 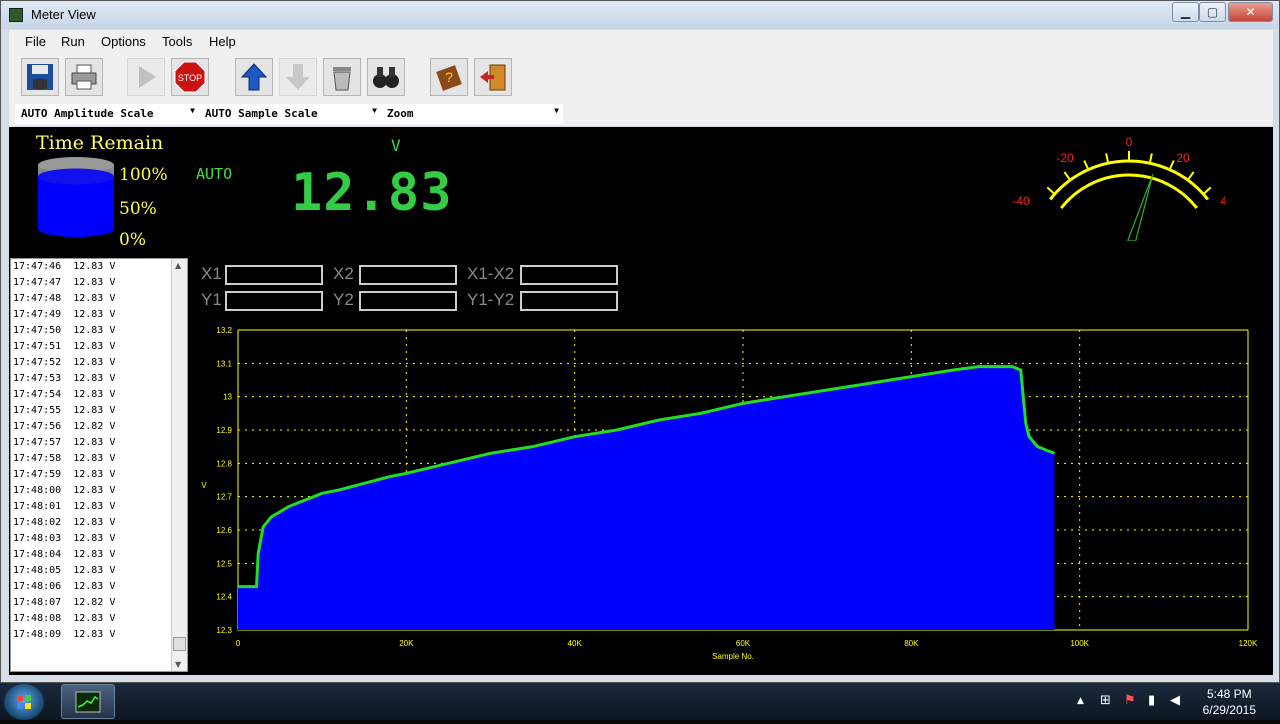 I want to click on system-clock: 5:48 PM 6/29/2015, so click(x=1229, y=702).